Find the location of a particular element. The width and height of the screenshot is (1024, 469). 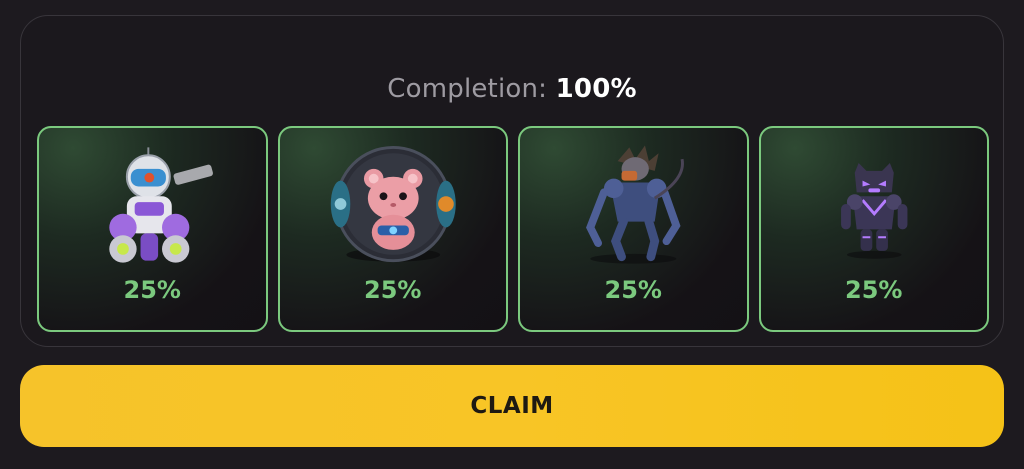

completion-header: Completion: 100% is located at coordinates (512, 89).